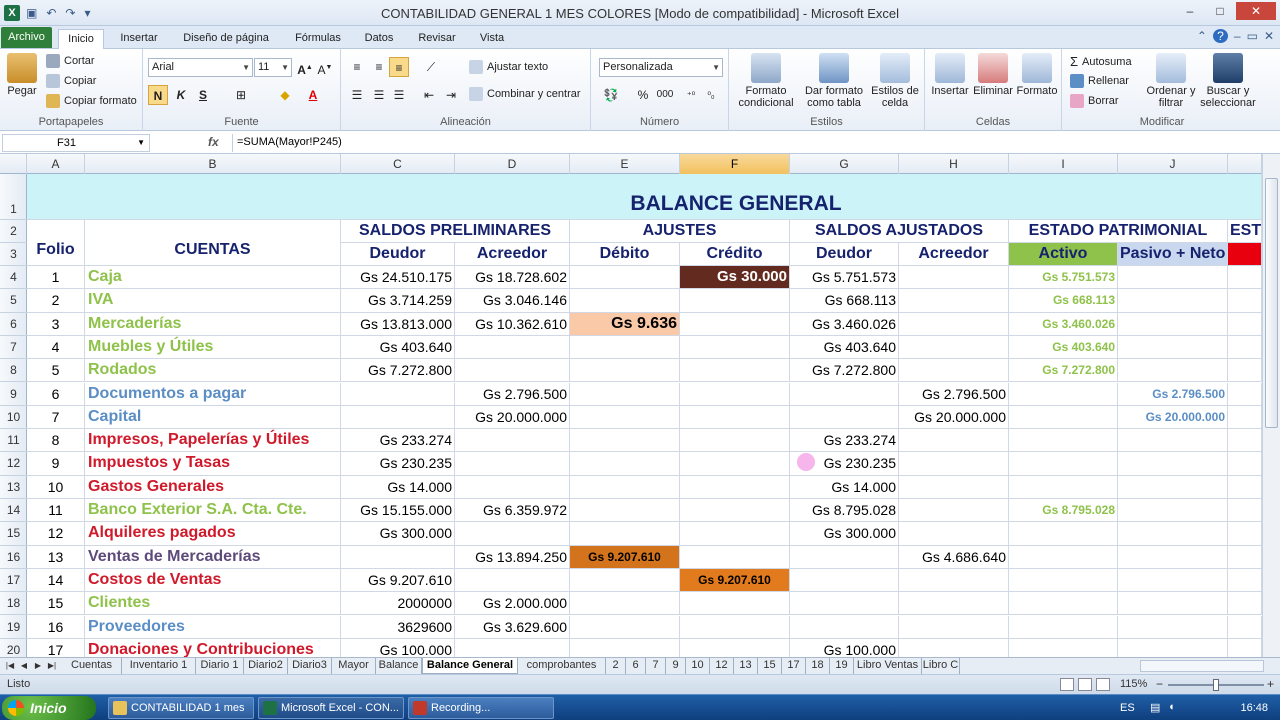 This screenshot has height=720, width=1280. What do you see at coordinates (56, 301) in the screenshot?
I see `cell-folio: 2` at bounding box center [56, 301].